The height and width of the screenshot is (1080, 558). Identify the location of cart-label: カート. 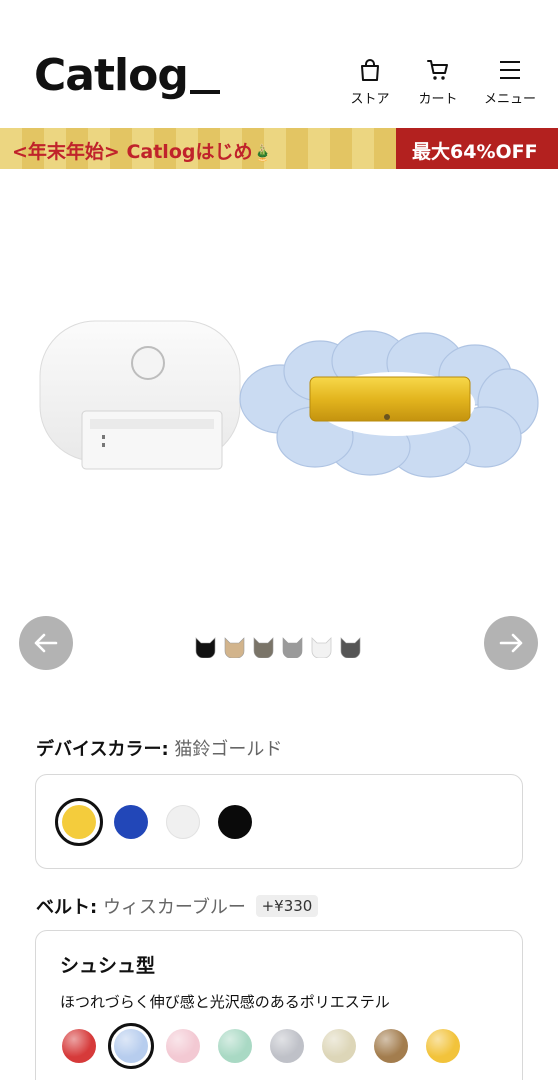
(438, 99).